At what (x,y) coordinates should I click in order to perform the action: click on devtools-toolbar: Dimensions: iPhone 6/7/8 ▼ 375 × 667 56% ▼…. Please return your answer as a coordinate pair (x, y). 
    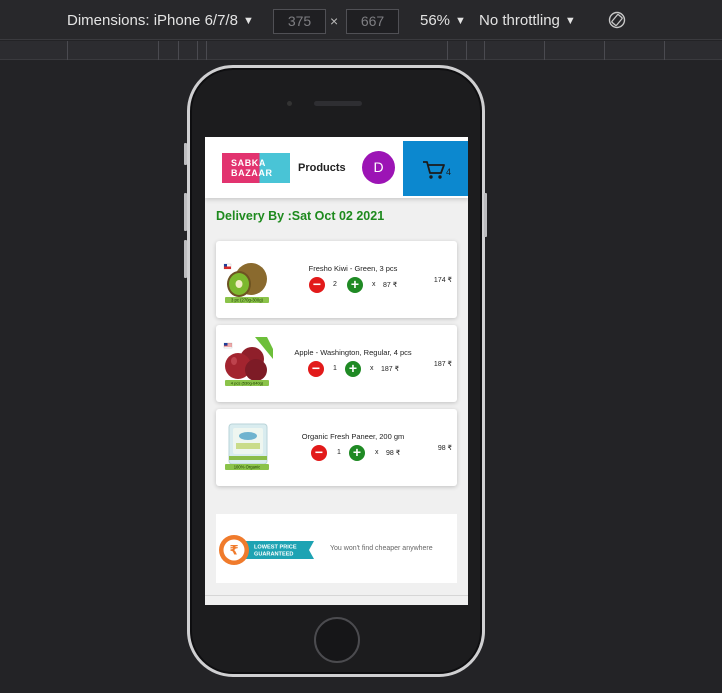
    Looking at the image, I should click on (361, 20).